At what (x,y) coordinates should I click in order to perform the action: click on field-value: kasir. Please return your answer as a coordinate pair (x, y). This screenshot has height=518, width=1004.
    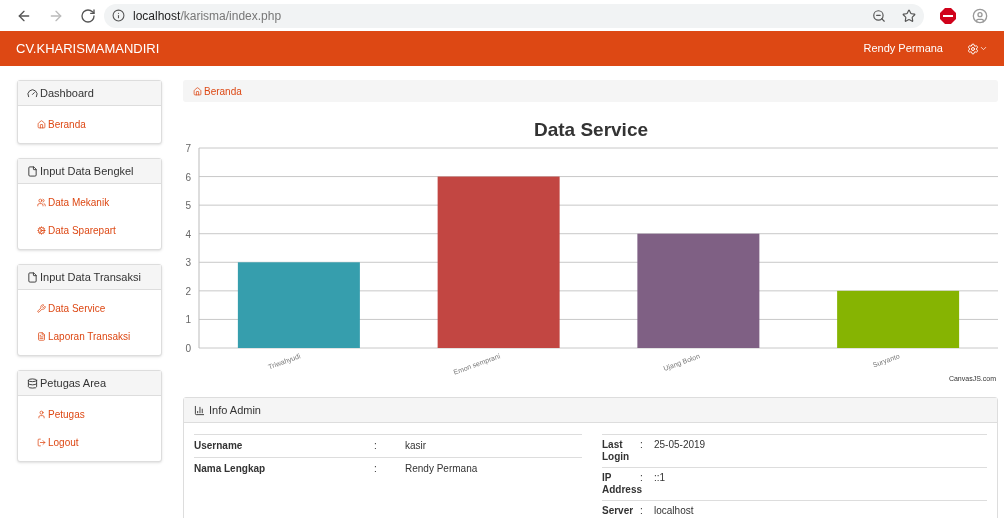
    Looking at the image, I should click on (416, 446).